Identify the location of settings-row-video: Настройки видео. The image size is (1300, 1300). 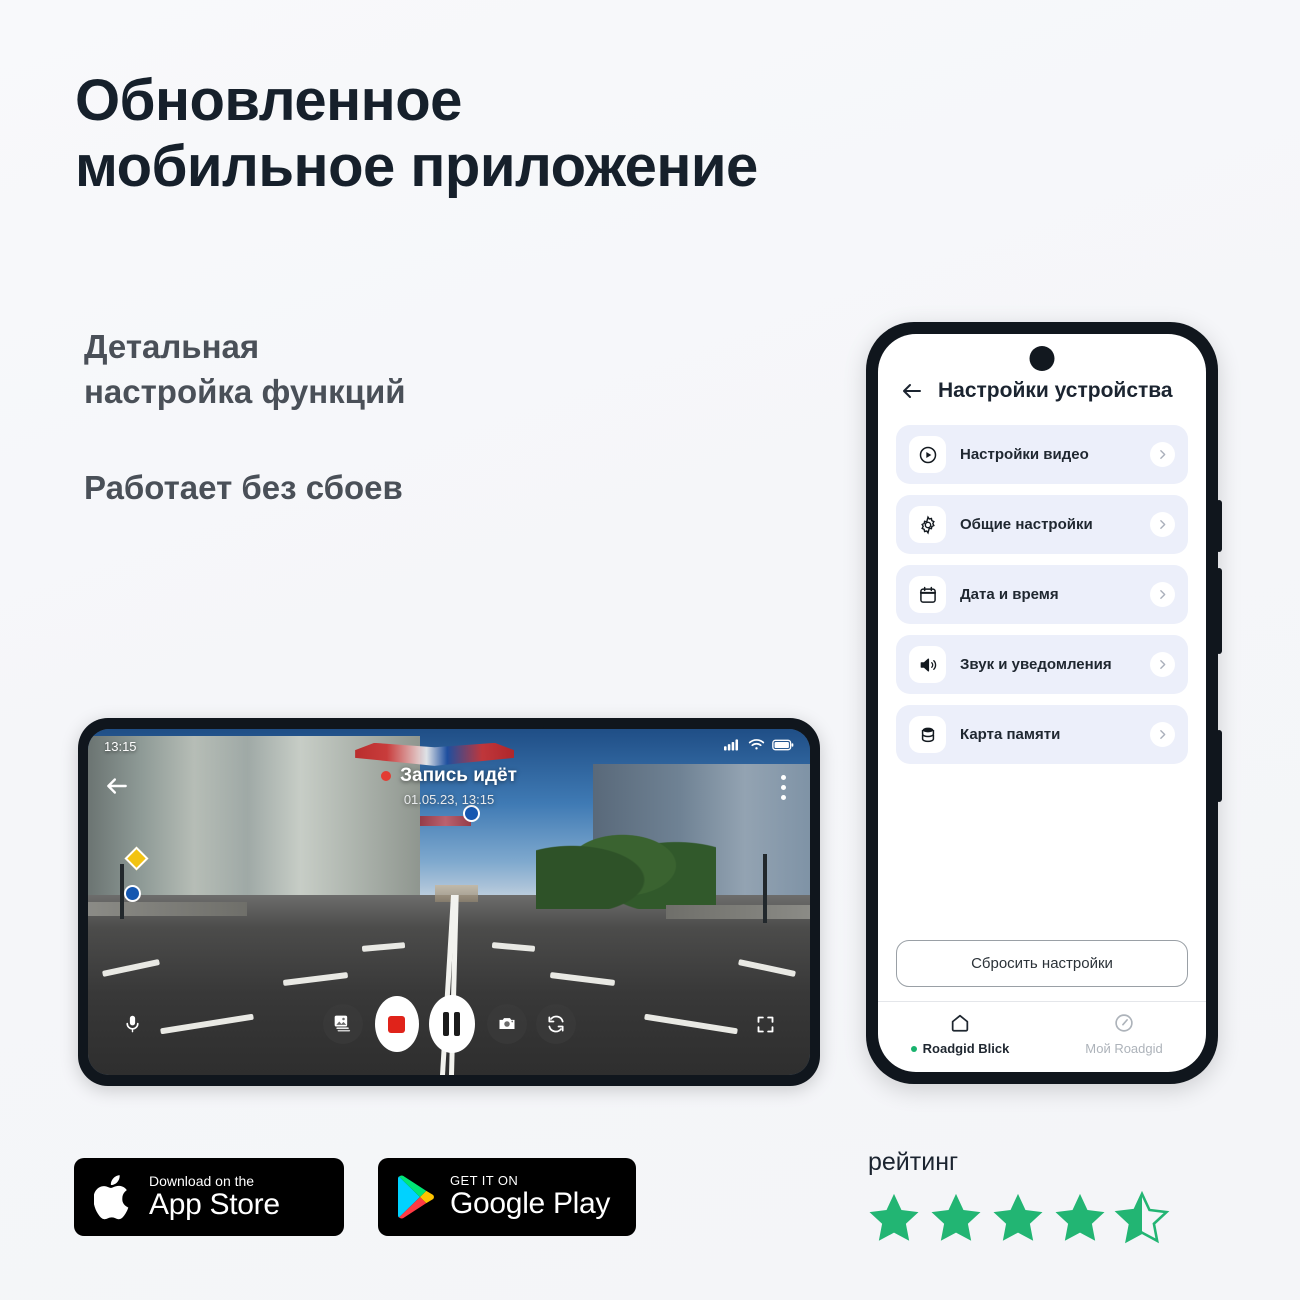
(1042, 454).